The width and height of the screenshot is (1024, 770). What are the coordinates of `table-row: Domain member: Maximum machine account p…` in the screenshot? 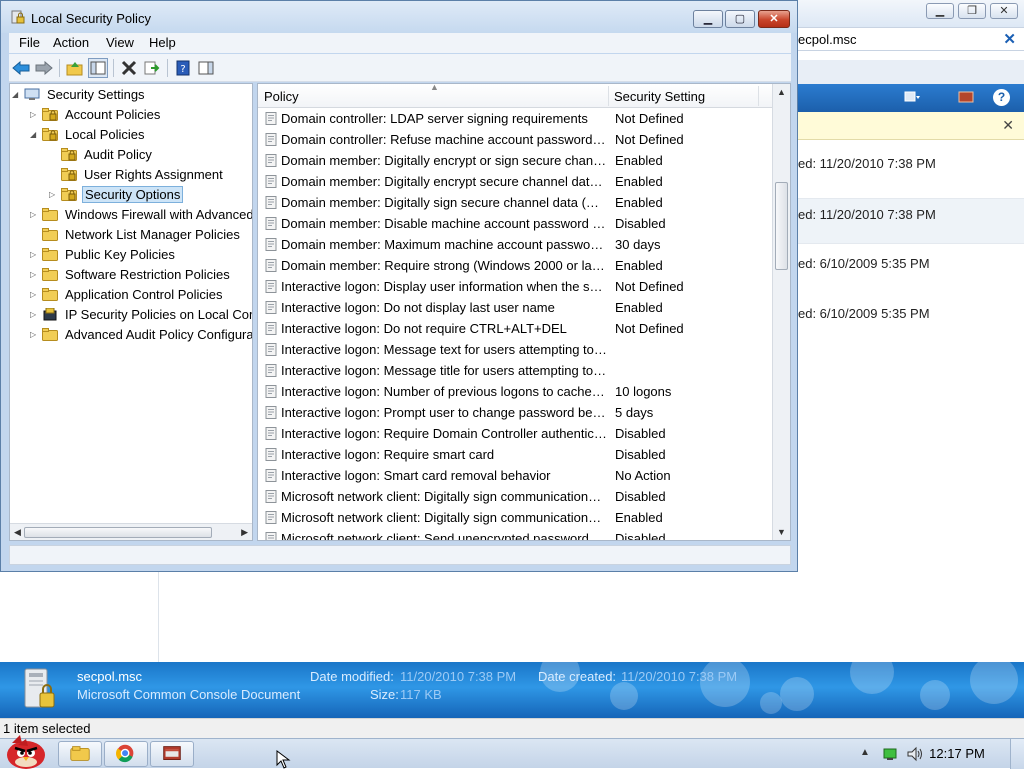 It's located at (515, 244).